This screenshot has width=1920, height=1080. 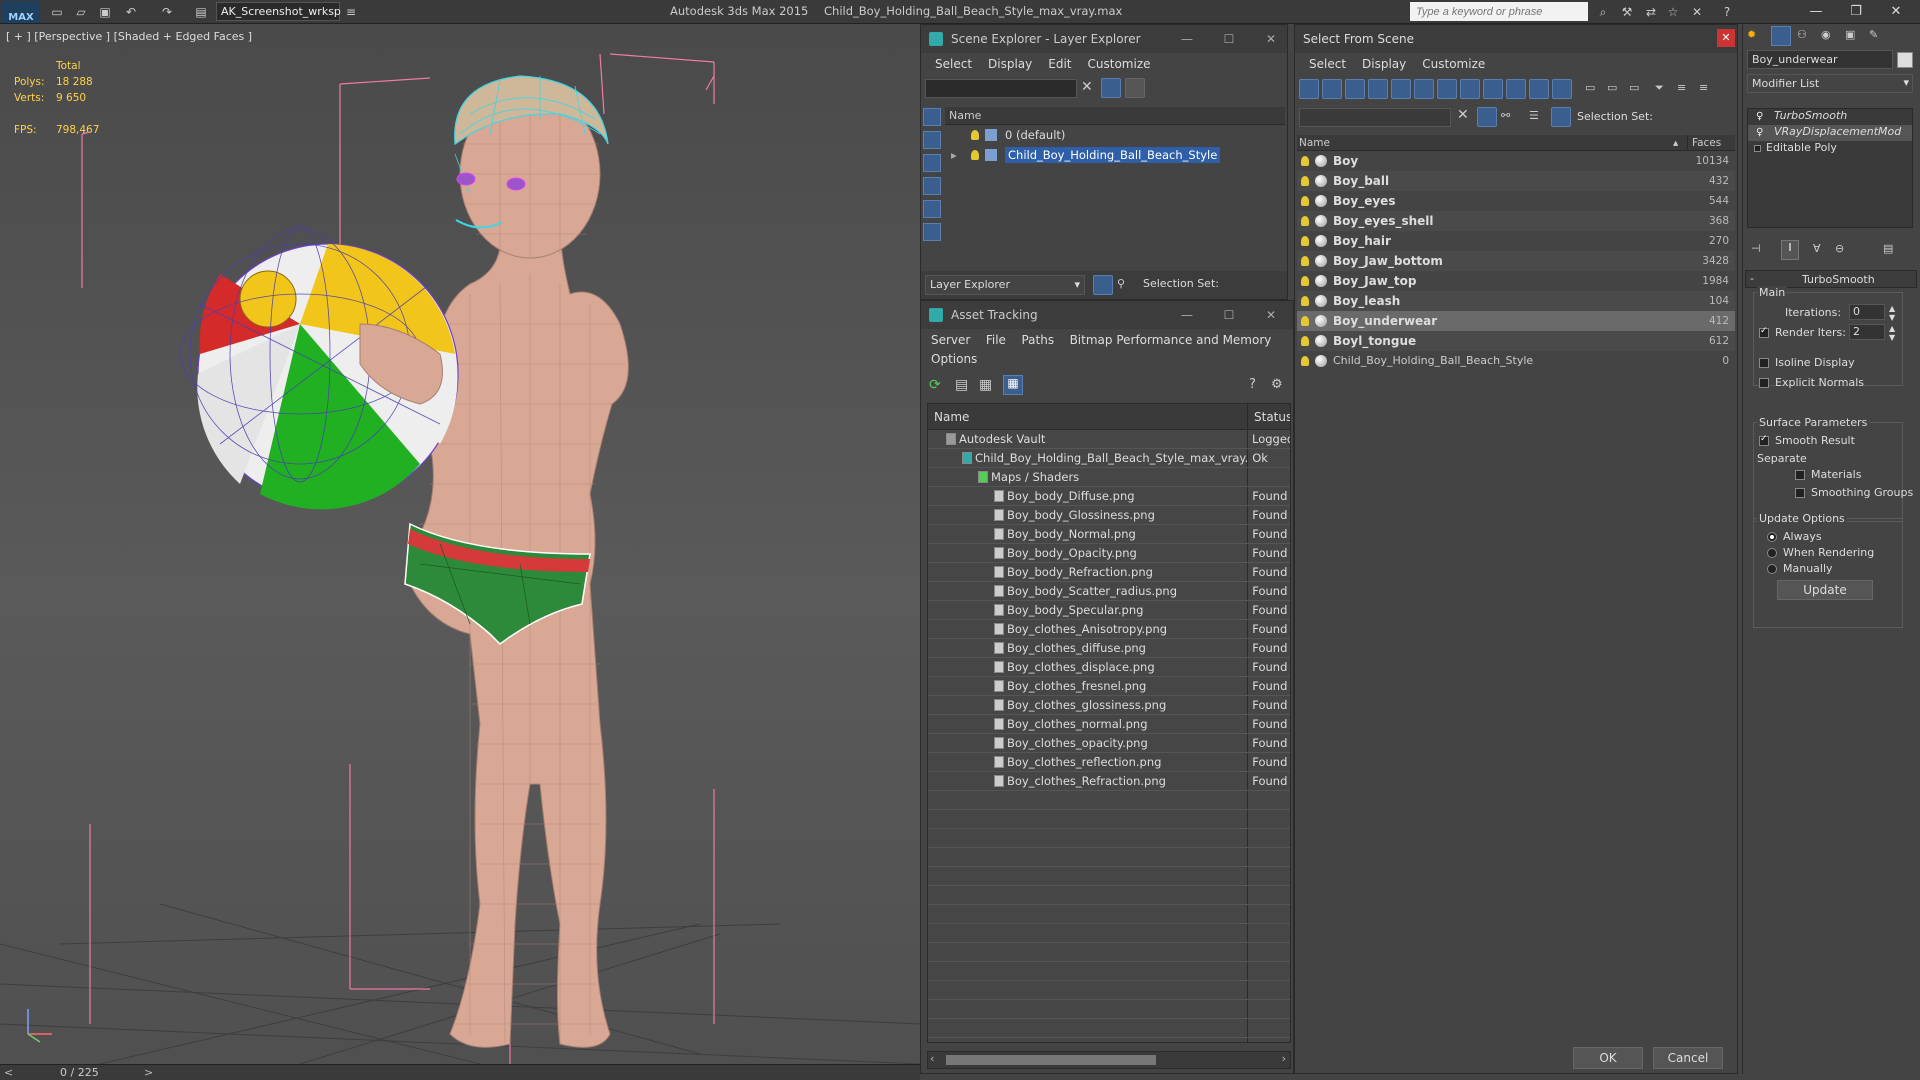 What do you see at coordinates (1781, 36) in the screenshot?
I see `modify-tab-icon` at bounding box center [1781, 36].